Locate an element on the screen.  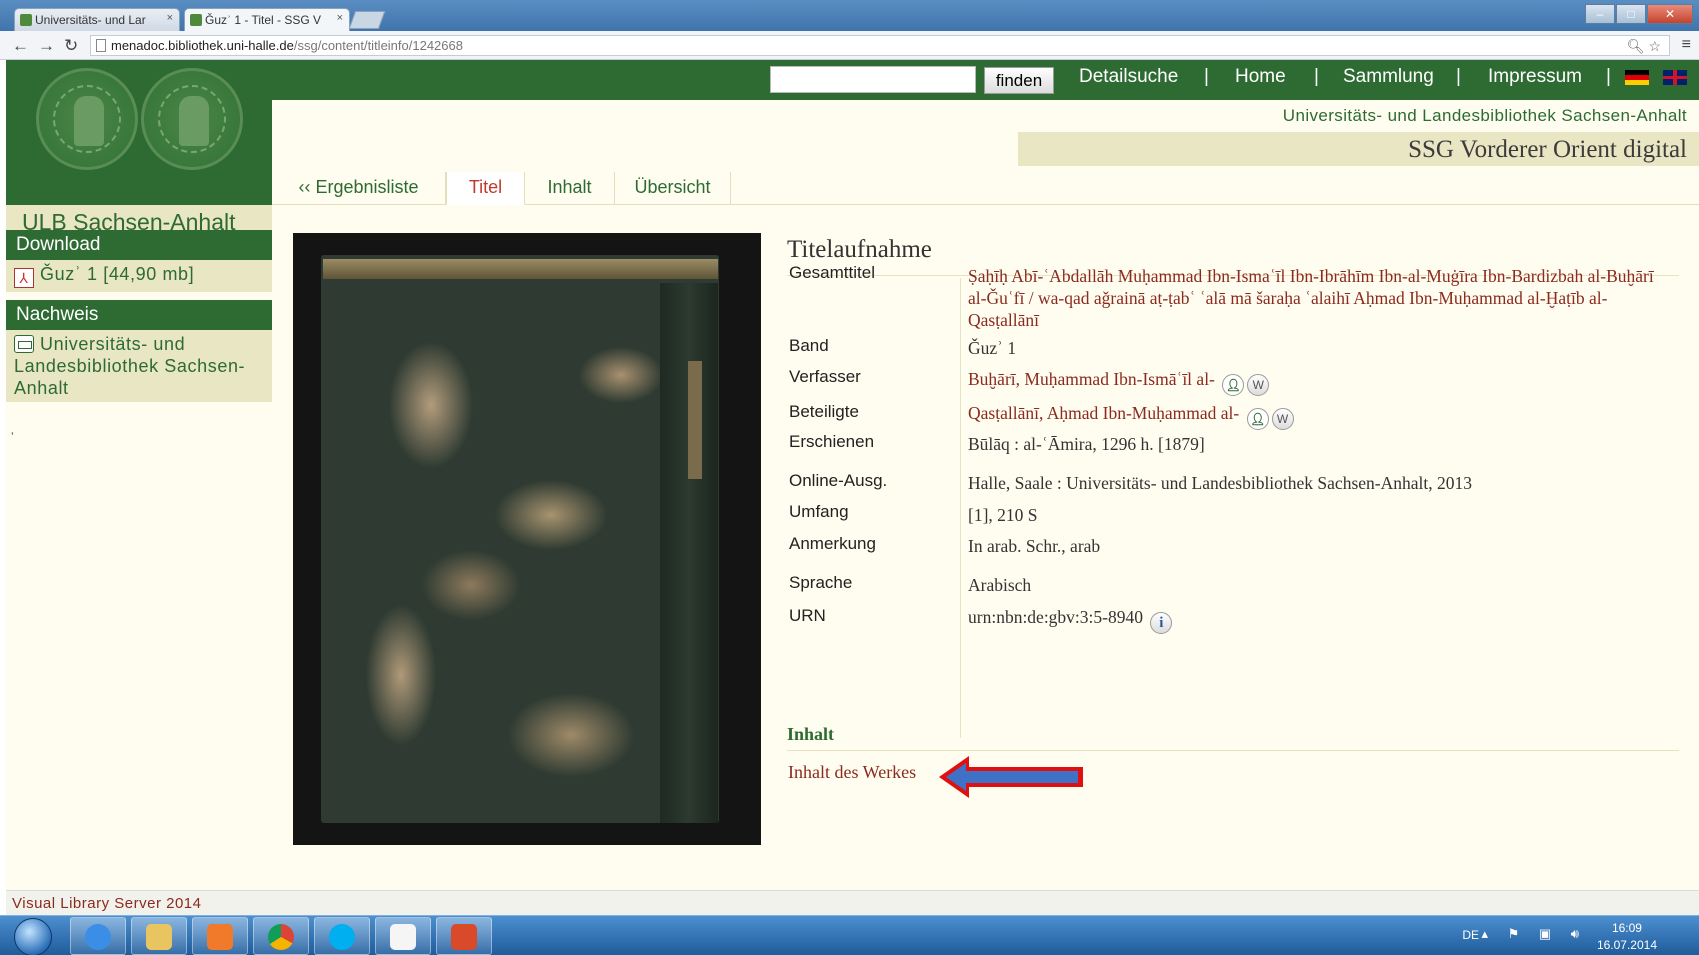
skype-icon is located at coordinates (342, 936).